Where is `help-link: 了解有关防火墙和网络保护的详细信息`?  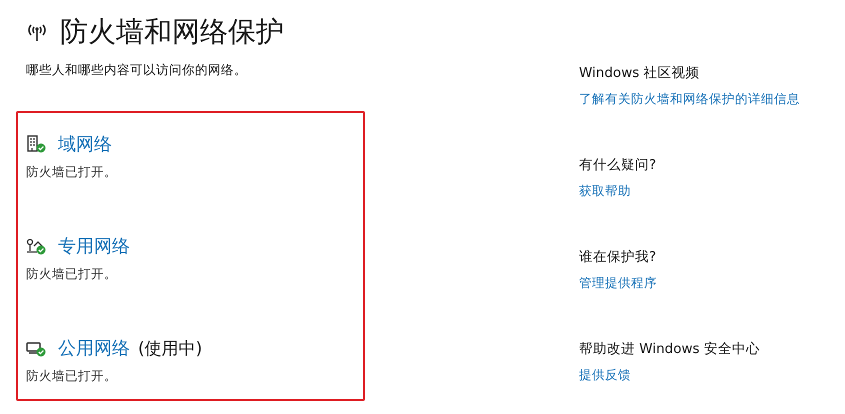 help-link: 了解有关防火墙和网络保护的详细信息 is located at coordinates (689, 99).